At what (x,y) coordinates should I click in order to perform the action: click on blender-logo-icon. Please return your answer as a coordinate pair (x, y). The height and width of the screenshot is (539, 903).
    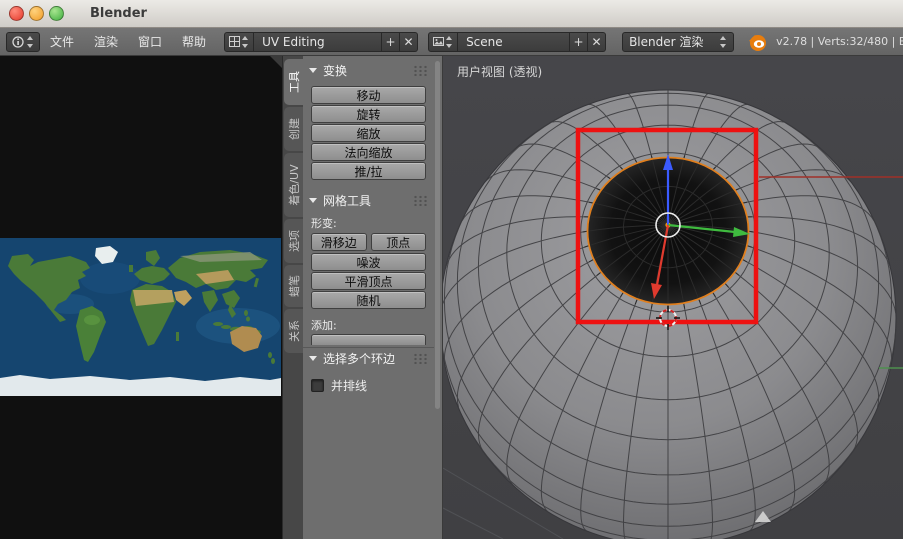
    Looking at the image, I should click on (758, 42).